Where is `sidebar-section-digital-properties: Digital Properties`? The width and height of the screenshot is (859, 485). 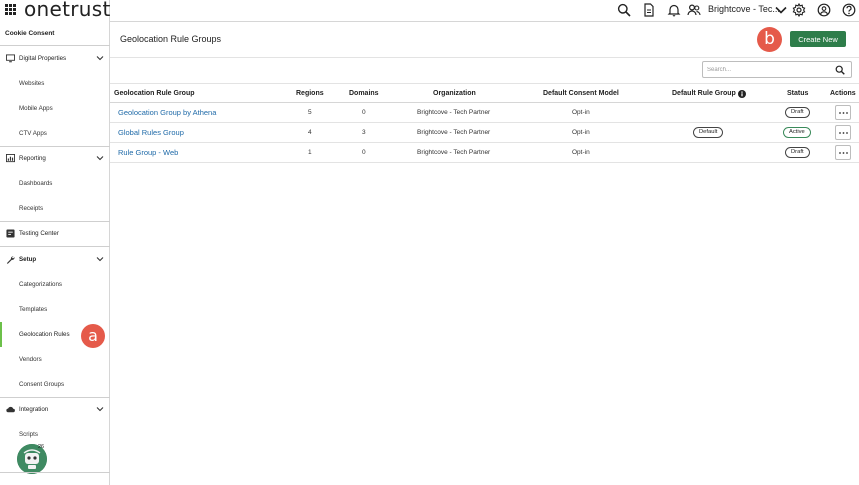 sidebar-section-digital-properties: Digital Properties is located at coordinates (55, 58).